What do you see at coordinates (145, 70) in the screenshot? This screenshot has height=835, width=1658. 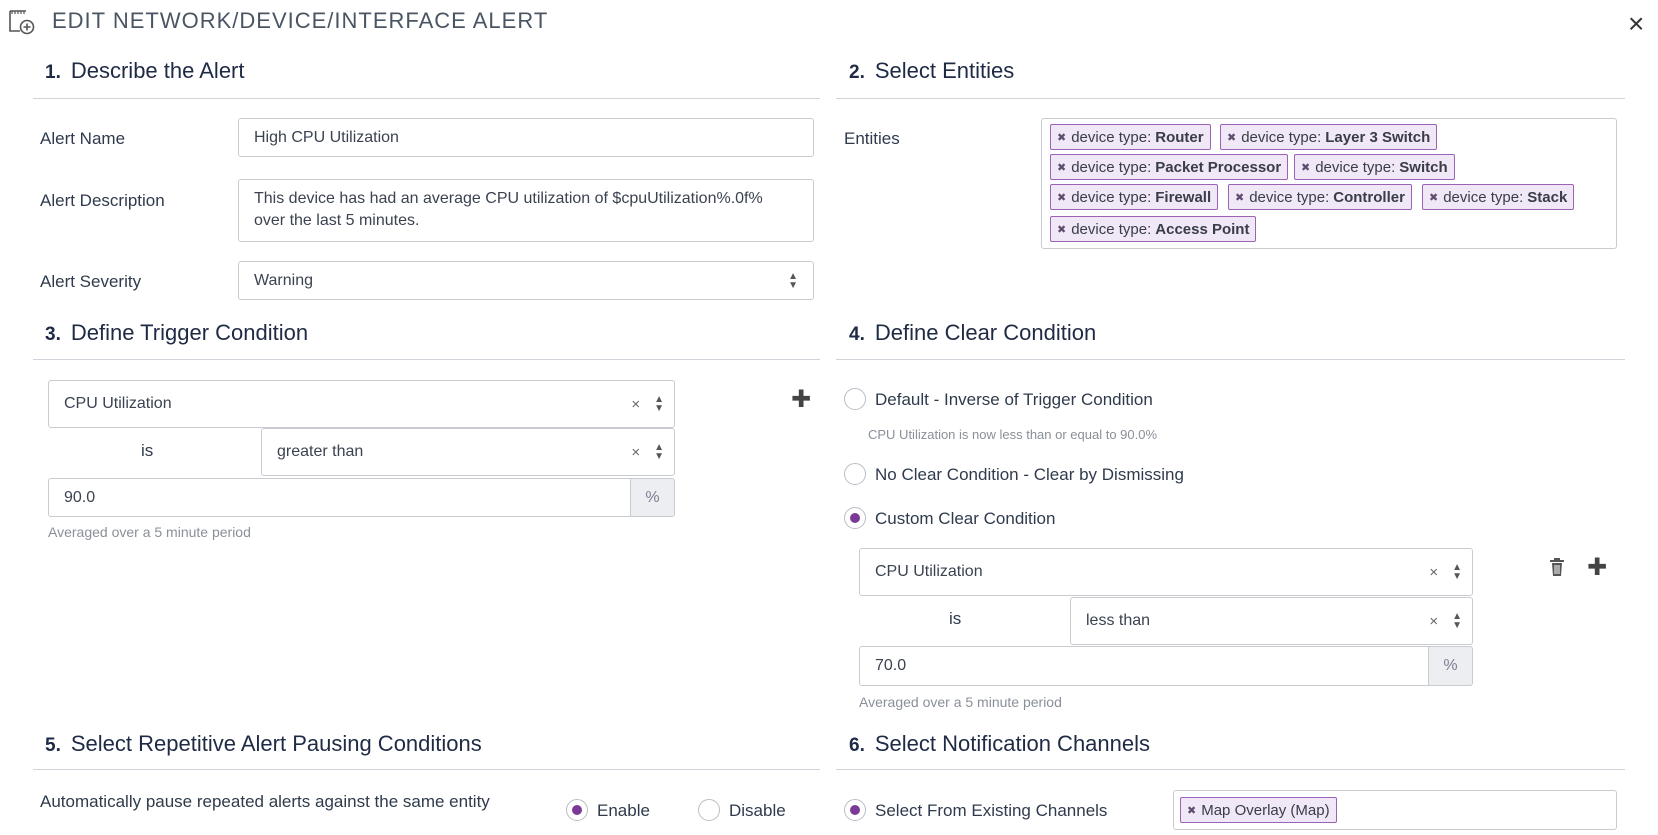 I see `section-describe-heading: 1. Describe the Alert` at bounding box center [145, 70].